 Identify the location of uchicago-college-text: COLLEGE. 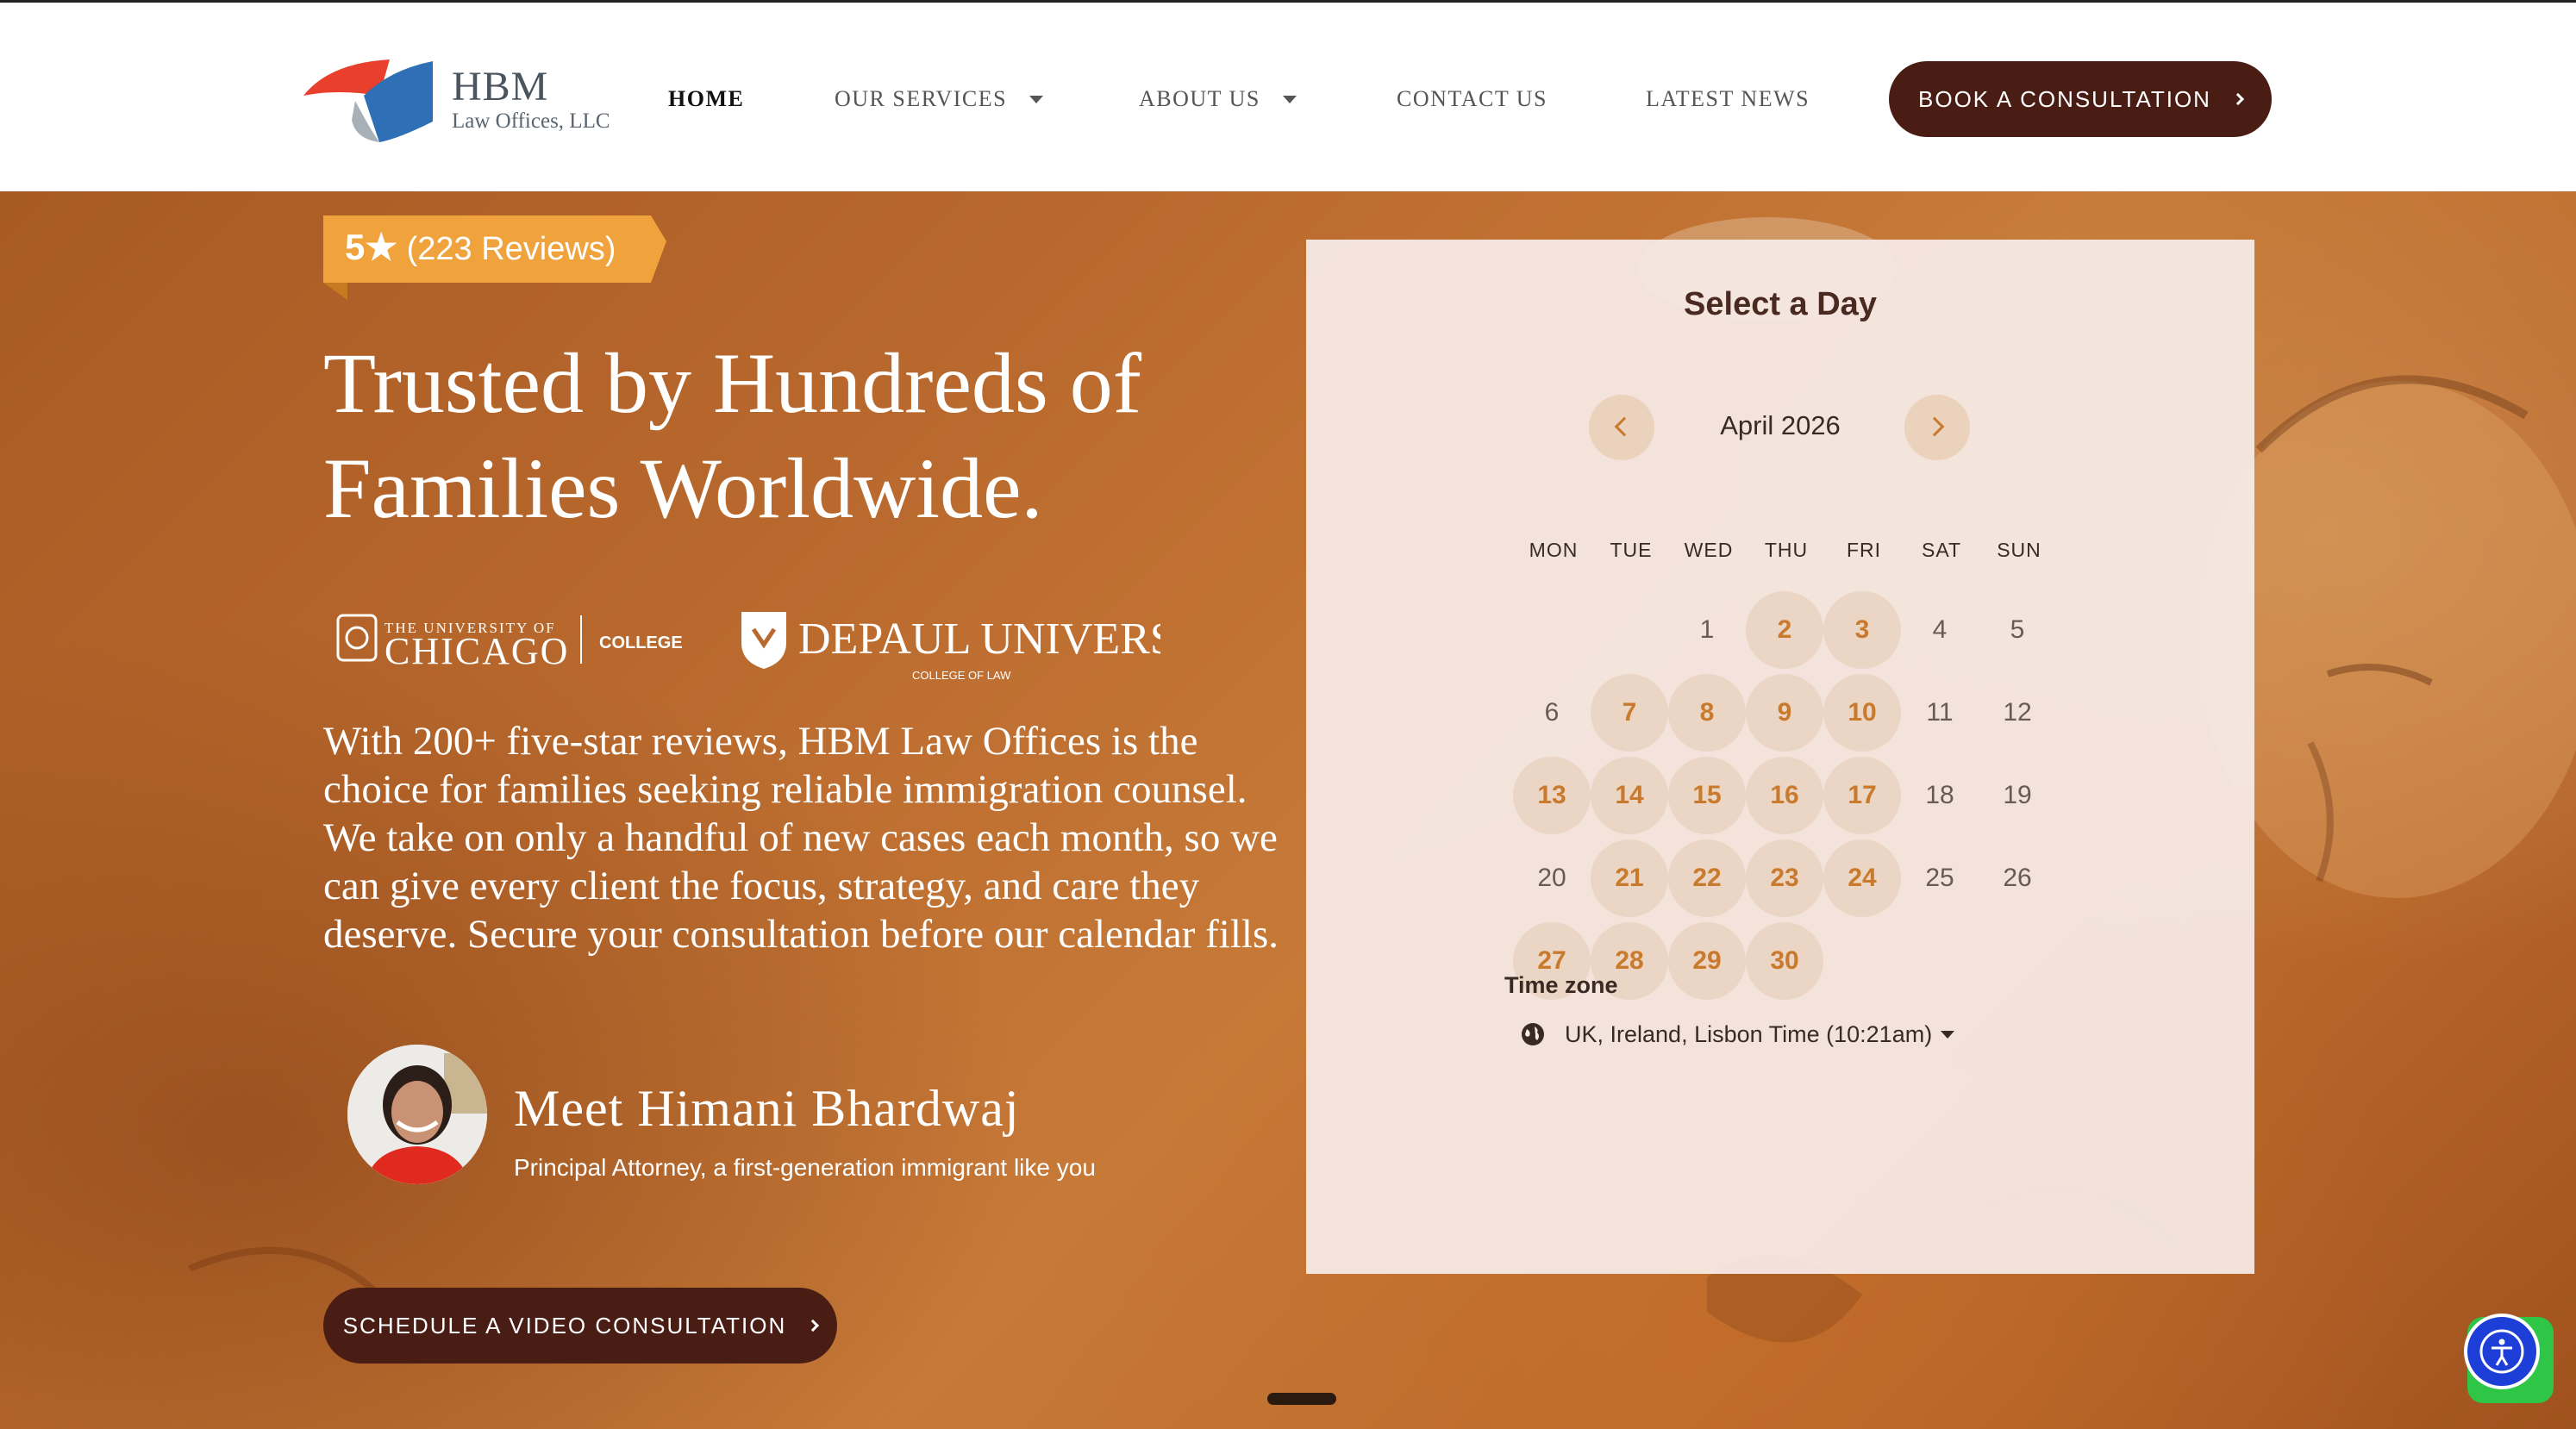
(641, 642).